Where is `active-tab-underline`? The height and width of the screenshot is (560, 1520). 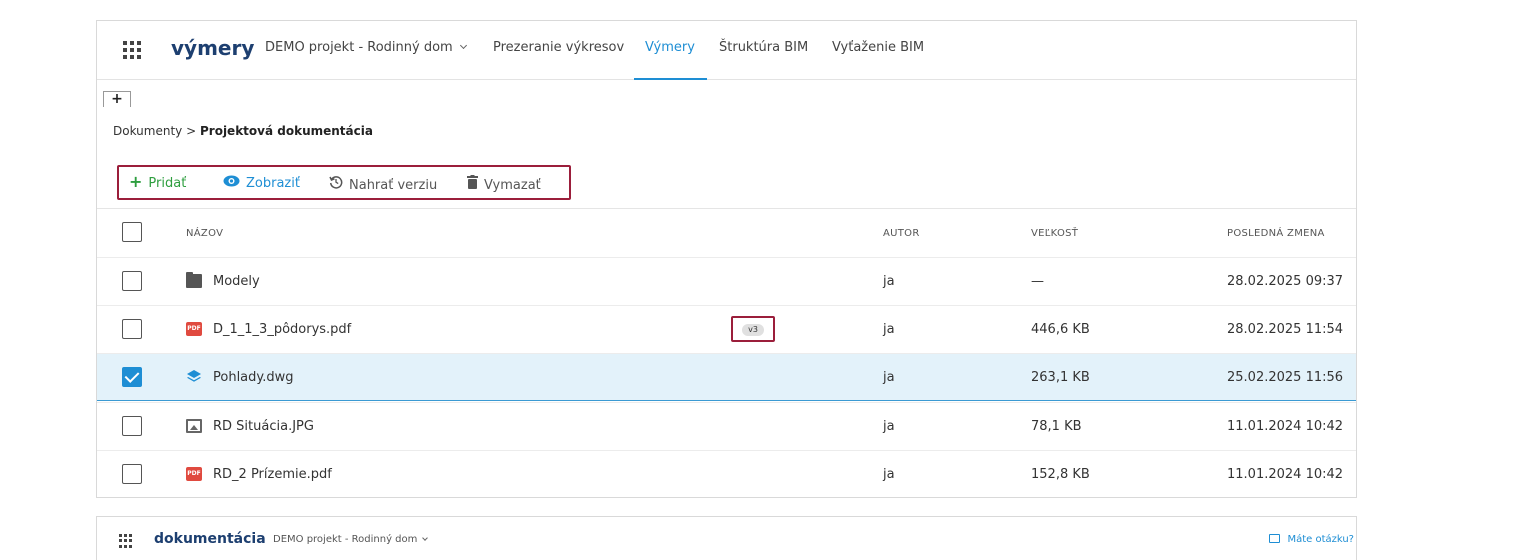 active-tab-underline is located at coordinates (670, 79).